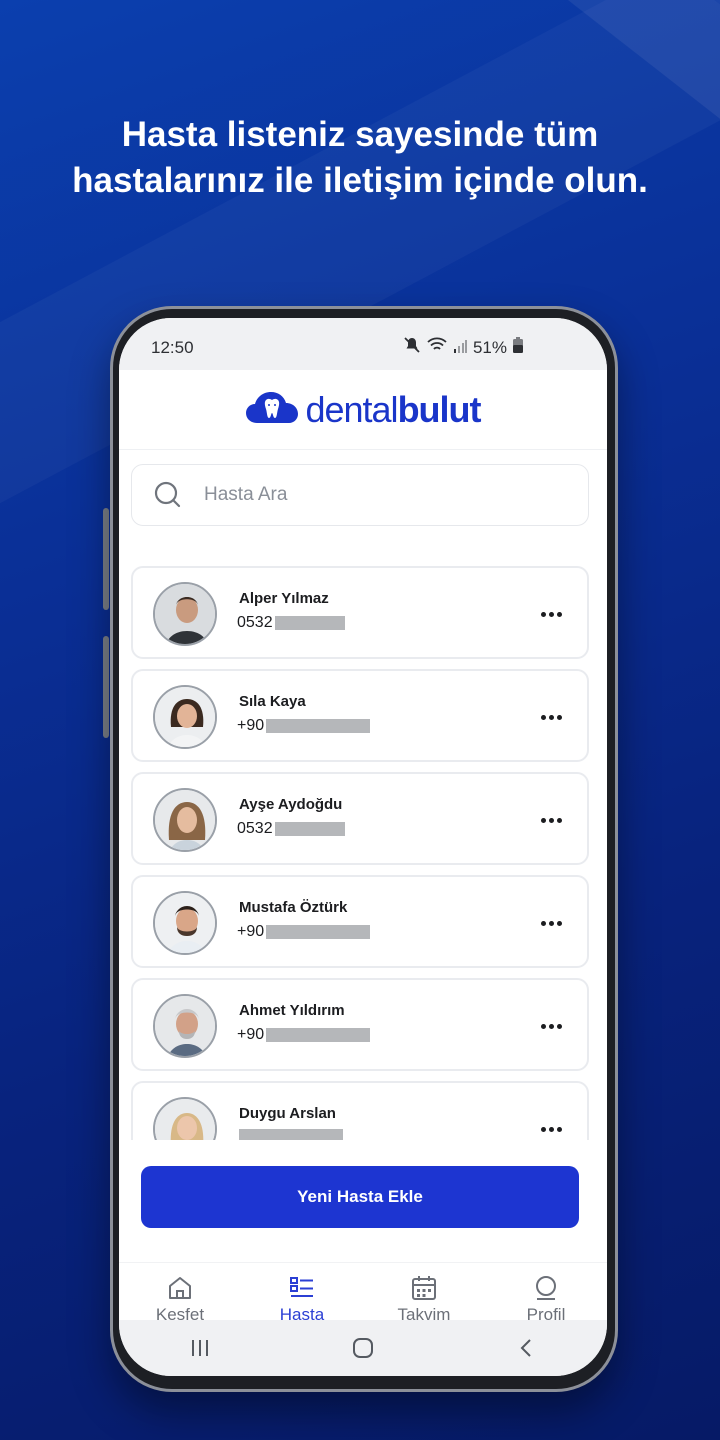 The image size is (720, 1440). What do you see at coordinates (460, 348) in the screenshot?
I see `signal-icon` at bounding box center [460, 348].